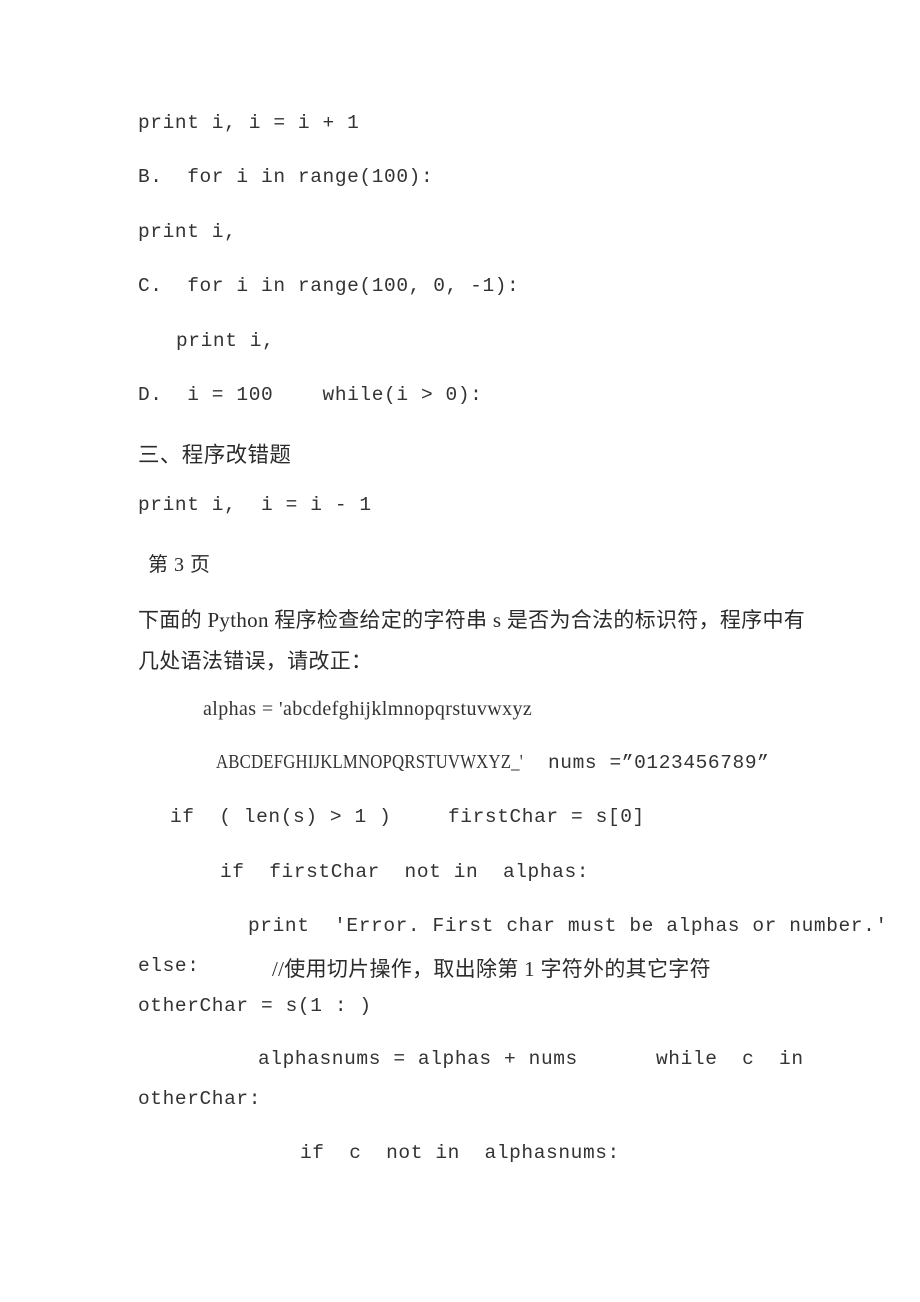 The image size is (920, 1302). What do you see at coordinates (187, 232) in the screenshot?
I see `choice-b-body-line: print i,` at bounding box center [187, 232].